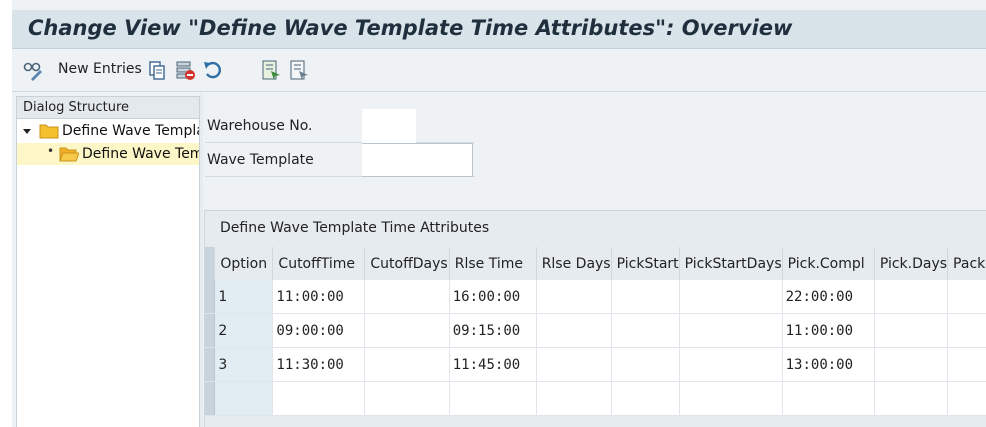 This screenshot has width=986, height=427. Describe the element at coordinates (271, 70) in the screenshot. I see `select-all-icon` at that location.